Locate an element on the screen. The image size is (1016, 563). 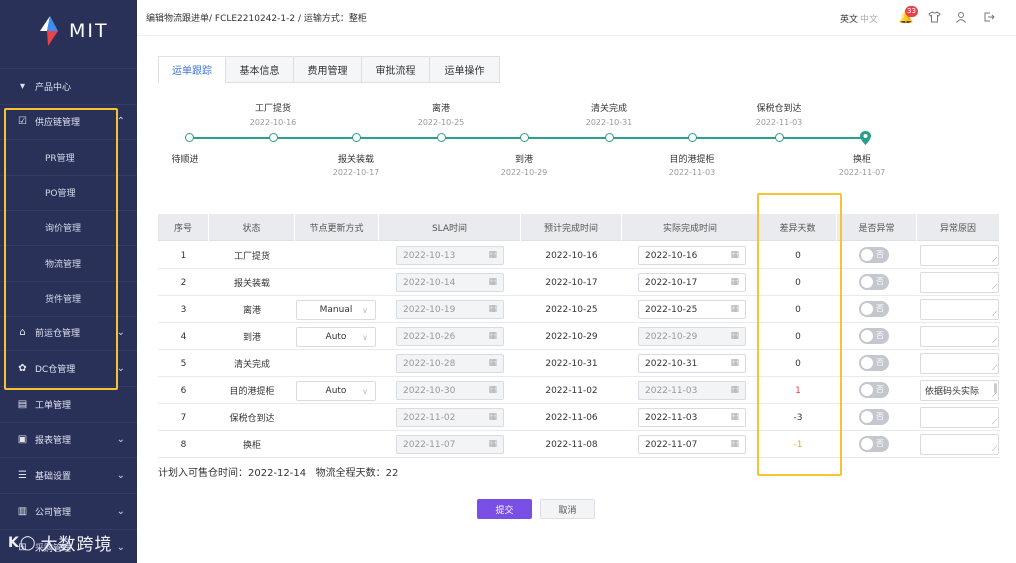
row-status: 到港 is located at coordinates (251, 338).